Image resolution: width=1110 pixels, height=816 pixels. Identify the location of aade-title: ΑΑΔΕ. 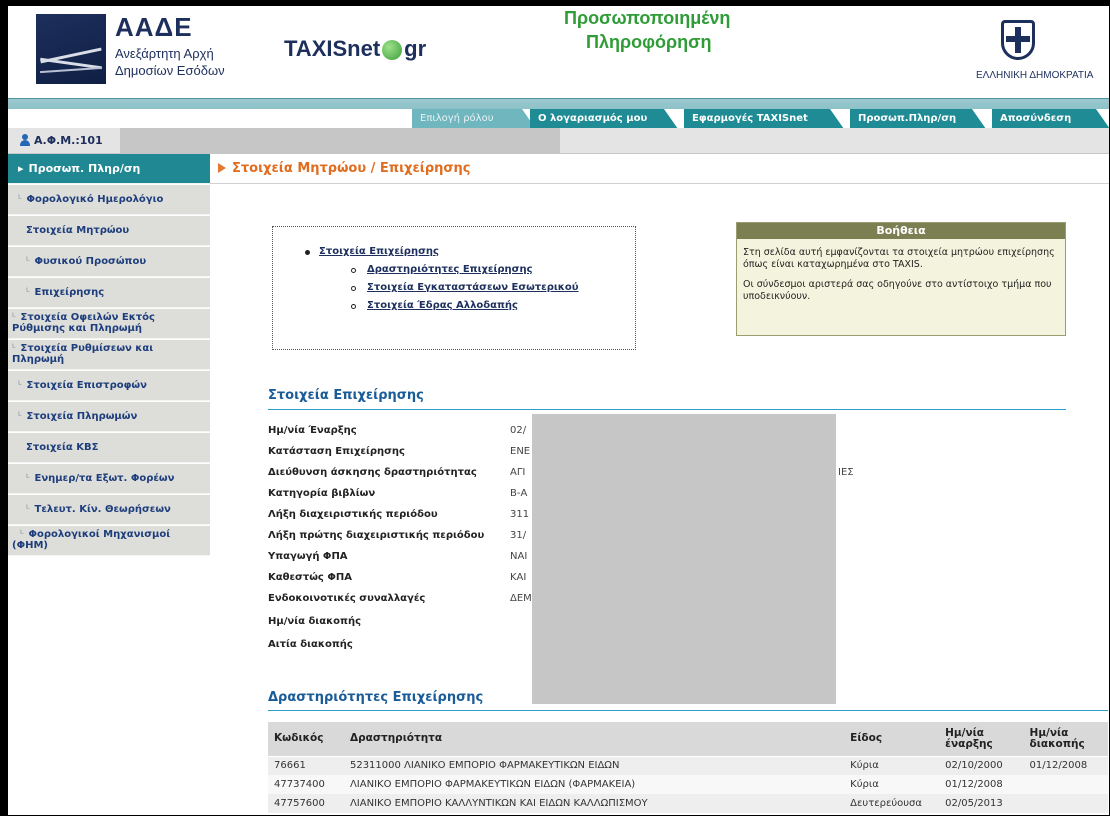
(154, 27).